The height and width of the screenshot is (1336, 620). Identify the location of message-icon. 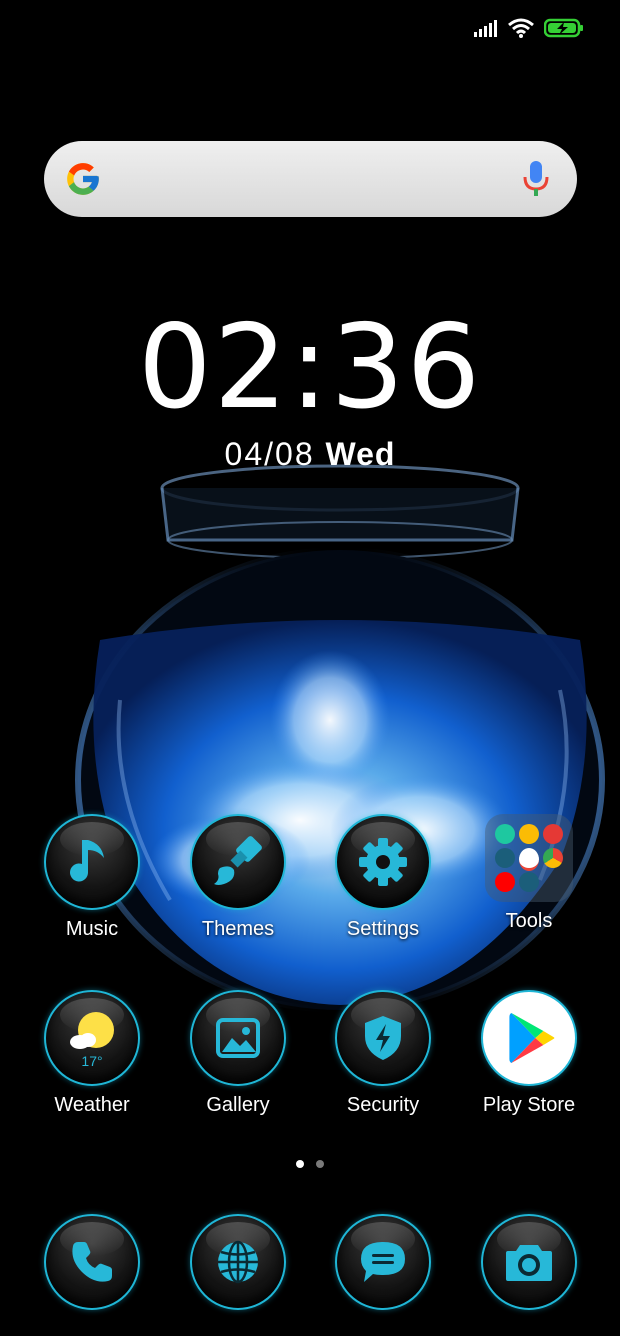
(383, 1262).